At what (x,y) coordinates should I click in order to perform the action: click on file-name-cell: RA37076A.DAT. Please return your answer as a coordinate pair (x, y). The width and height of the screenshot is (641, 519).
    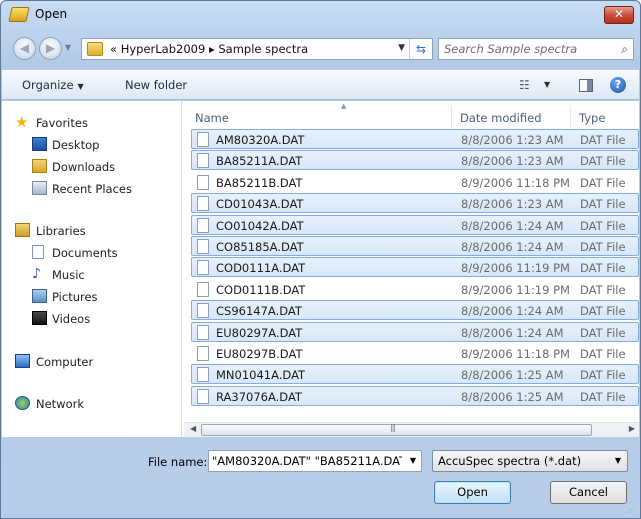
    Looking at the image, I should click on (259, 396).